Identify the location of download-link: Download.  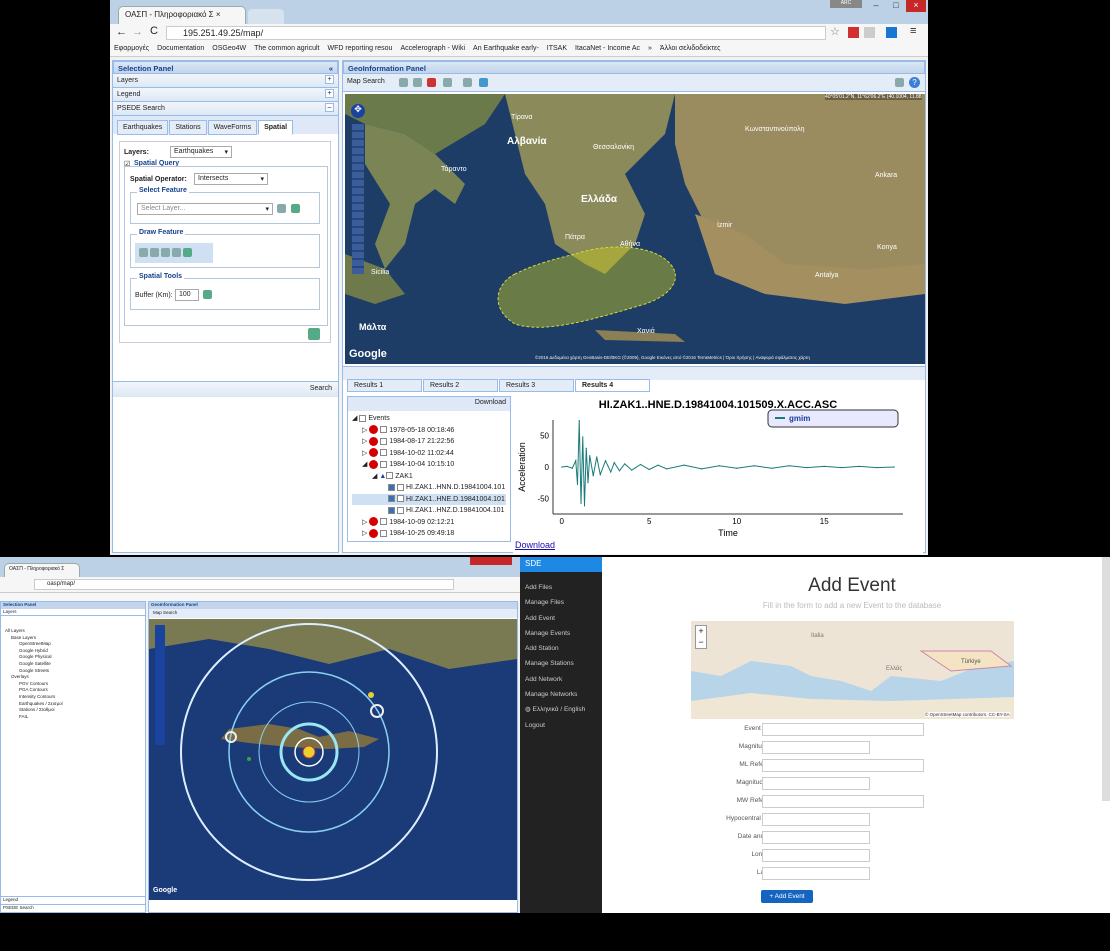
(535, 545).